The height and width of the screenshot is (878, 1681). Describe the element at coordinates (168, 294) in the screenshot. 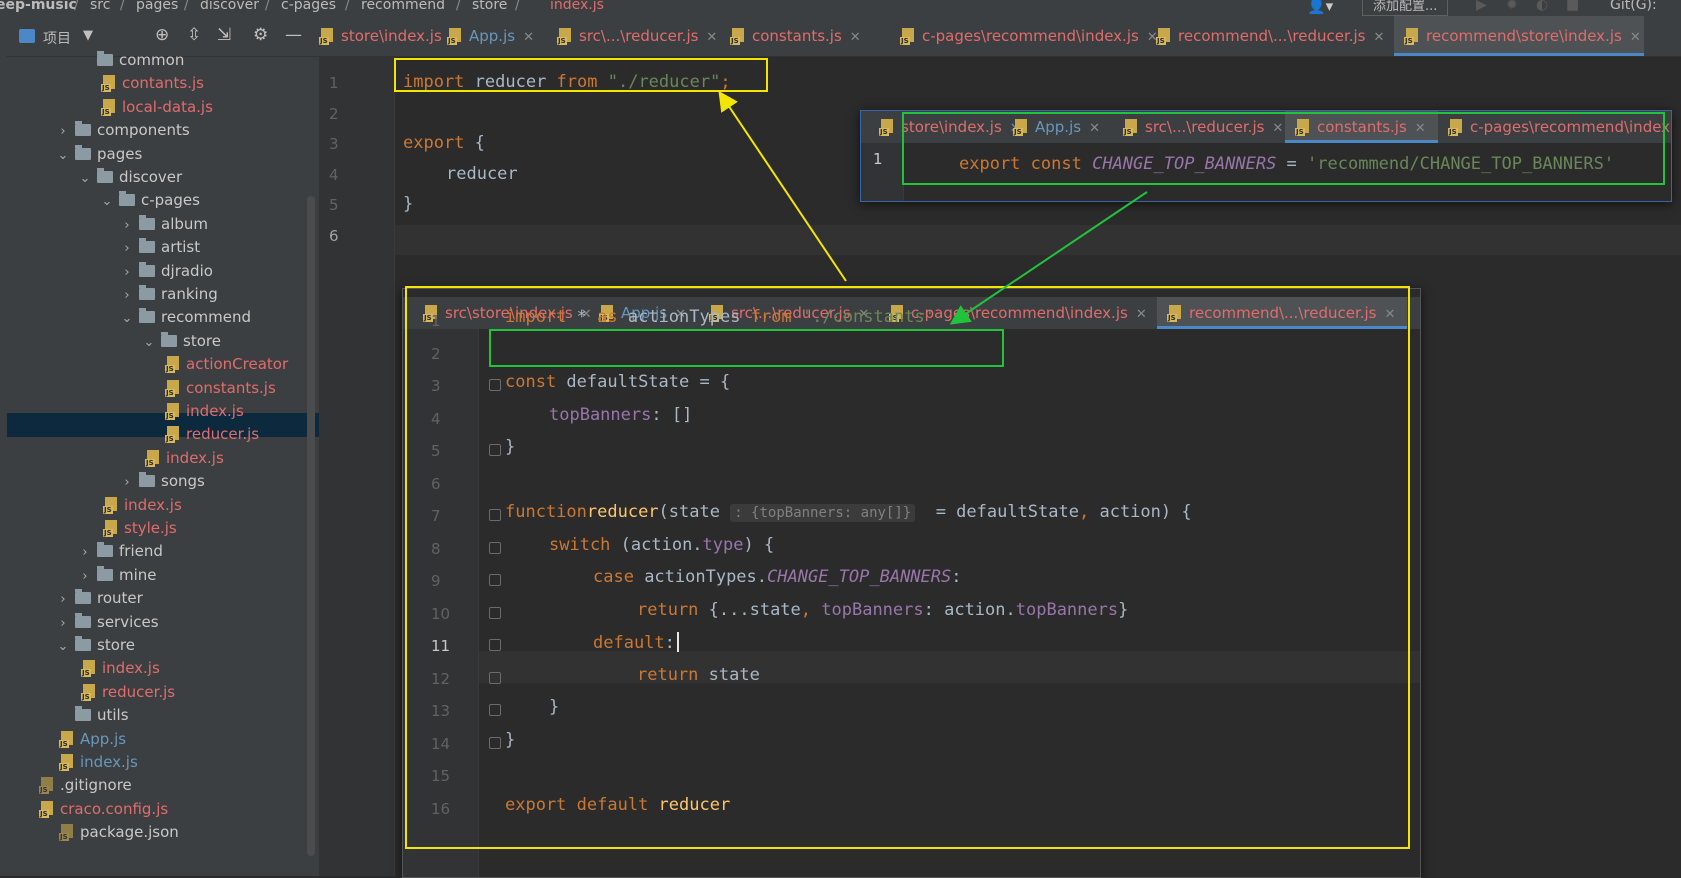

I see `tree-item: › ranking` at that location.